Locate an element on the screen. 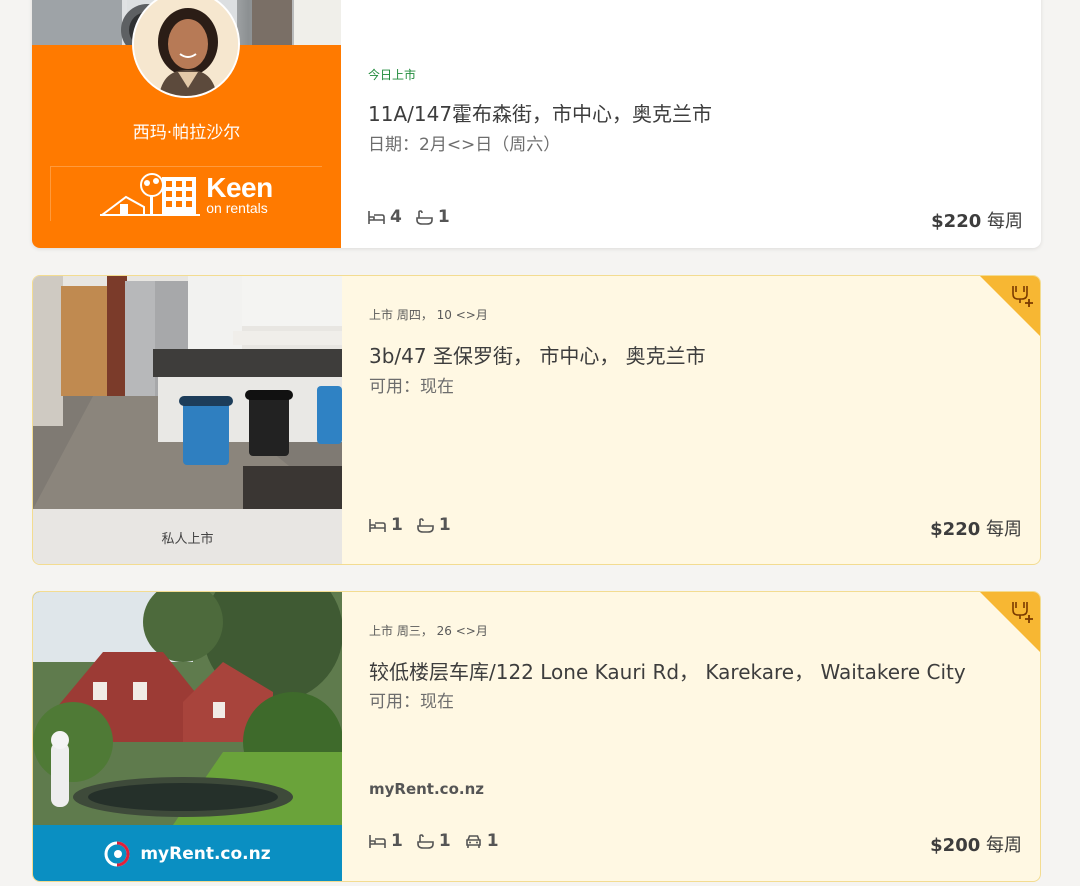  features: 1 1 1 is located at coordinates (441, 841).